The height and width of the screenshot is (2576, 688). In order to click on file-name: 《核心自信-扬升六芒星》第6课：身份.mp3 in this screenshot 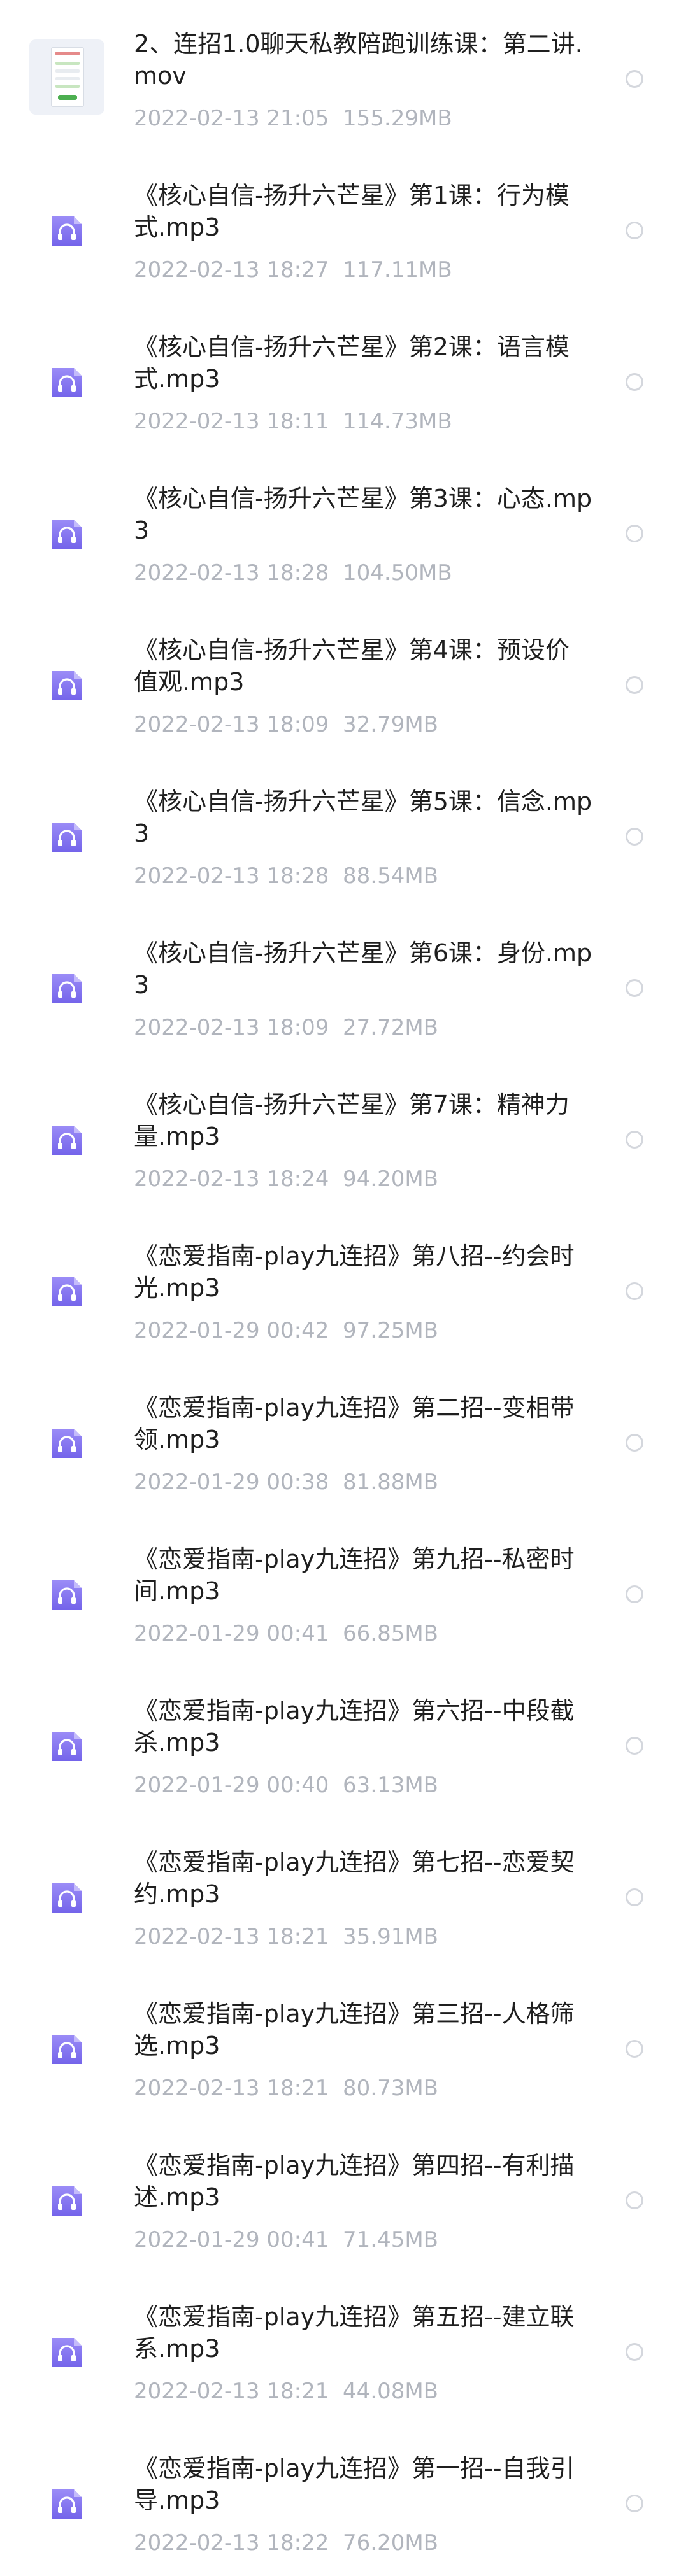, I will do `click(363, 969)`.